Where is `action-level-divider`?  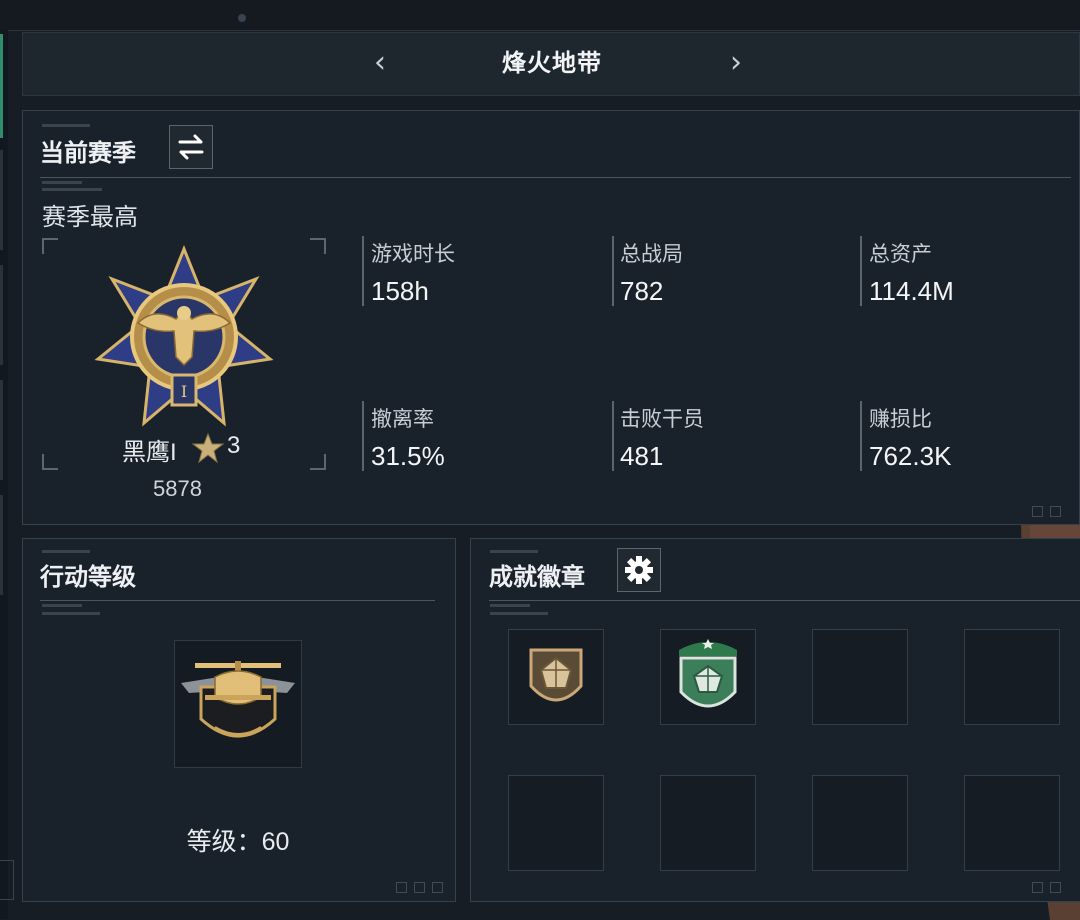 action-level-divider is located at coordinates (237, 600).